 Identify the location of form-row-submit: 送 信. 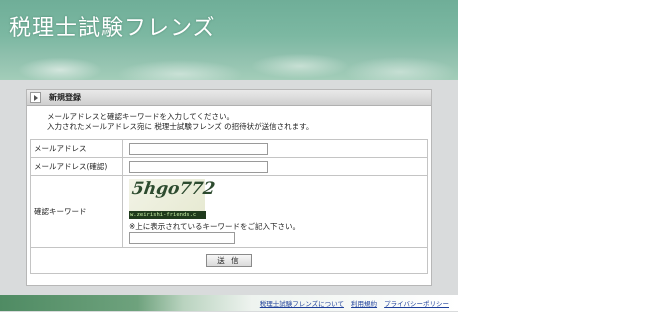
(229, 260).